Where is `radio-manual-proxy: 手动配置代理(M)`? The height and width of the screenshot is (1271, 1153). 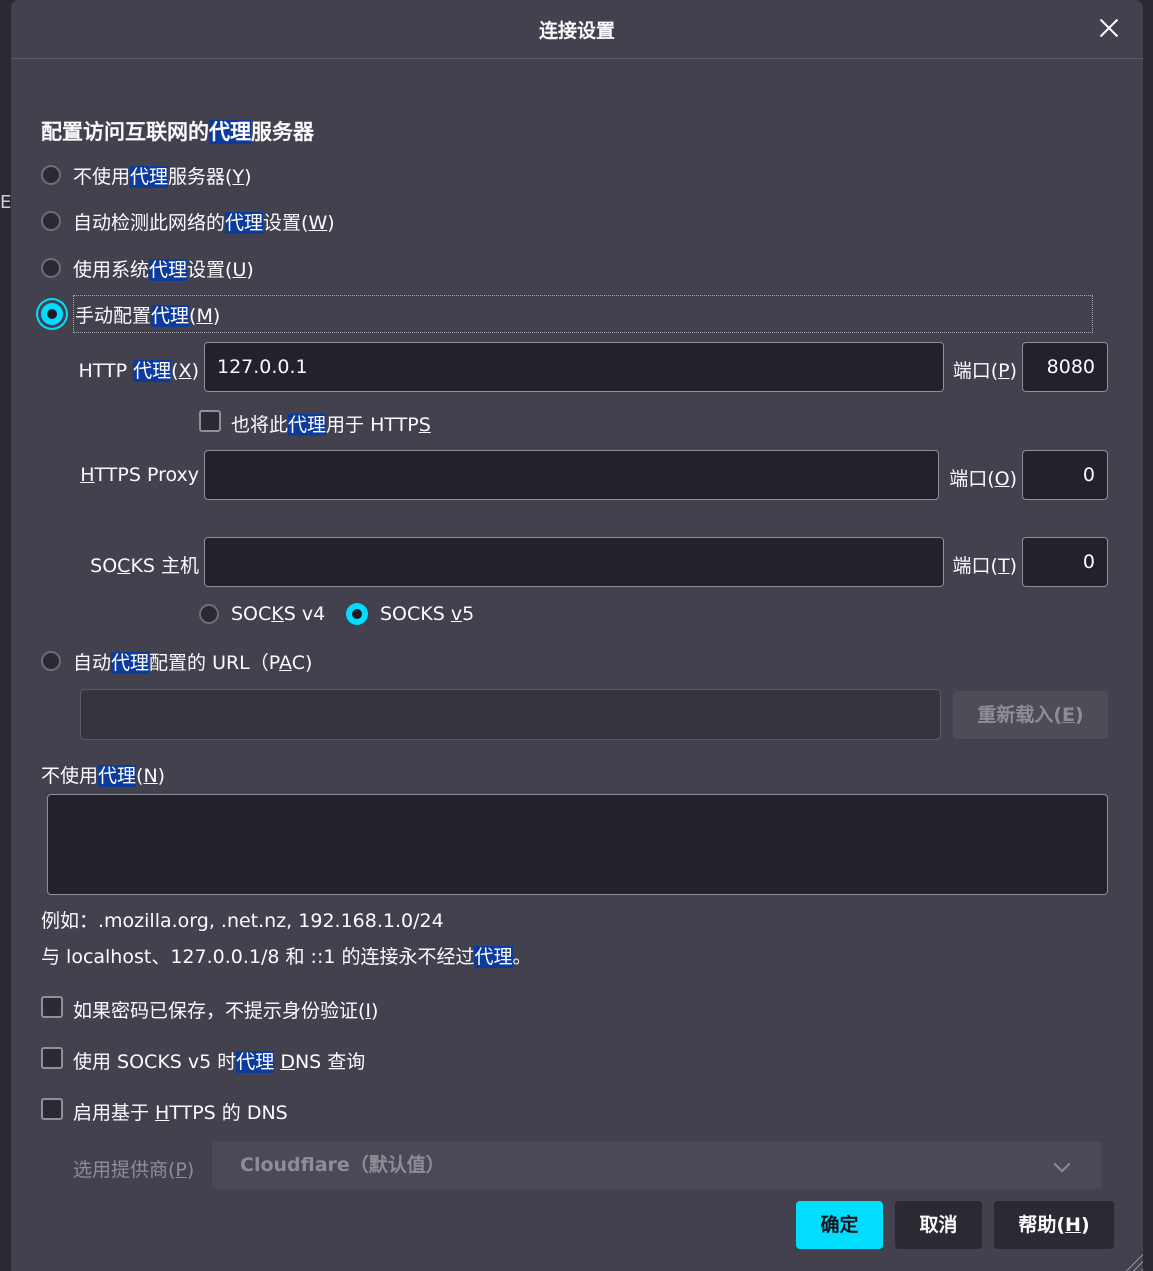 radio-manual-proxy: 手动配置代理(M) is located at coordinates (130, 314).